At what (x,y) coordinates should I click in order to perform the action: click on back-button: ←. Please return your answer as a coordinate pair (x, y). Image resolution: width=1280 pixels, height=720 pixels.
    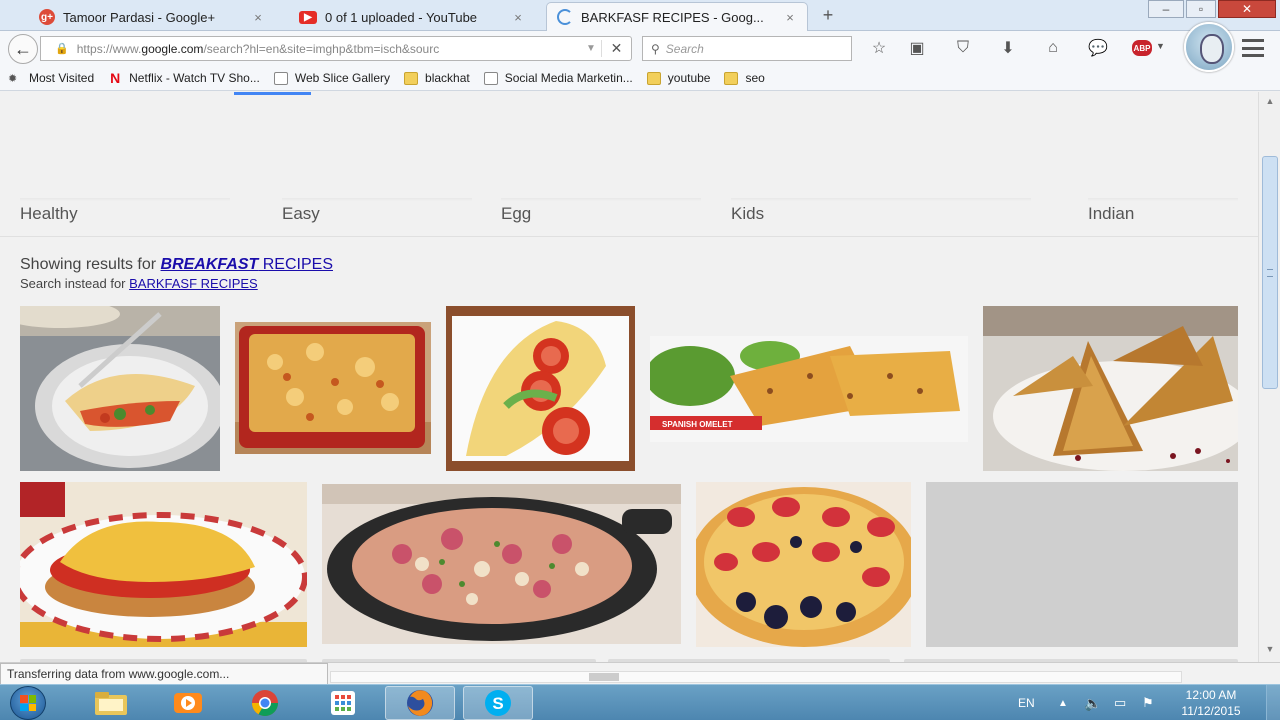
    Looking at the image, I should click on (23, 49).